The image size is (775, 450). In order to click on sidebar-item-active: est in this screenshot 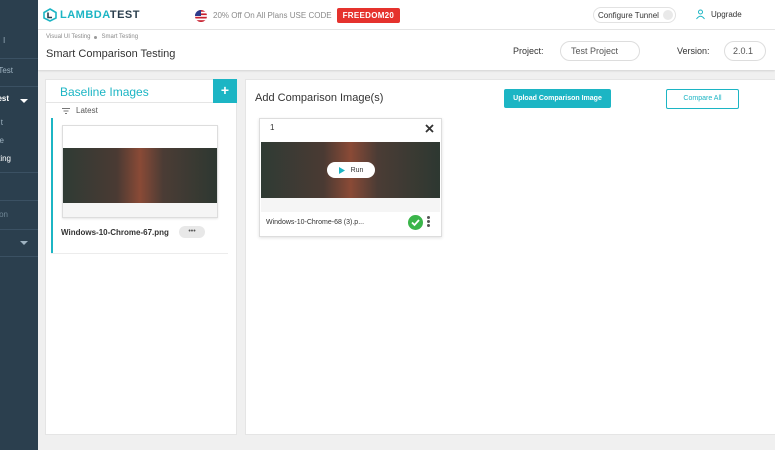, I will do `click(19, 104)`.